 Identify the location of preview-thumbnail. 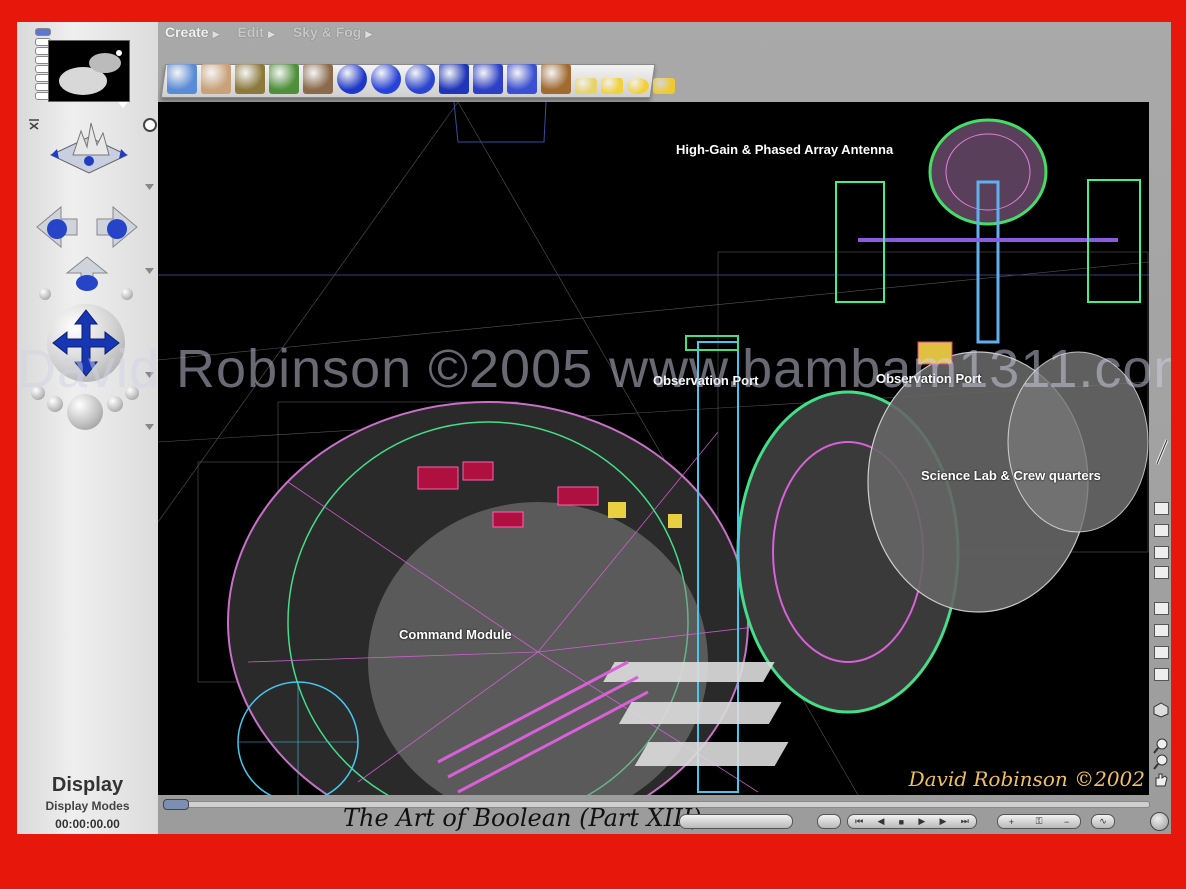
(89, 71).